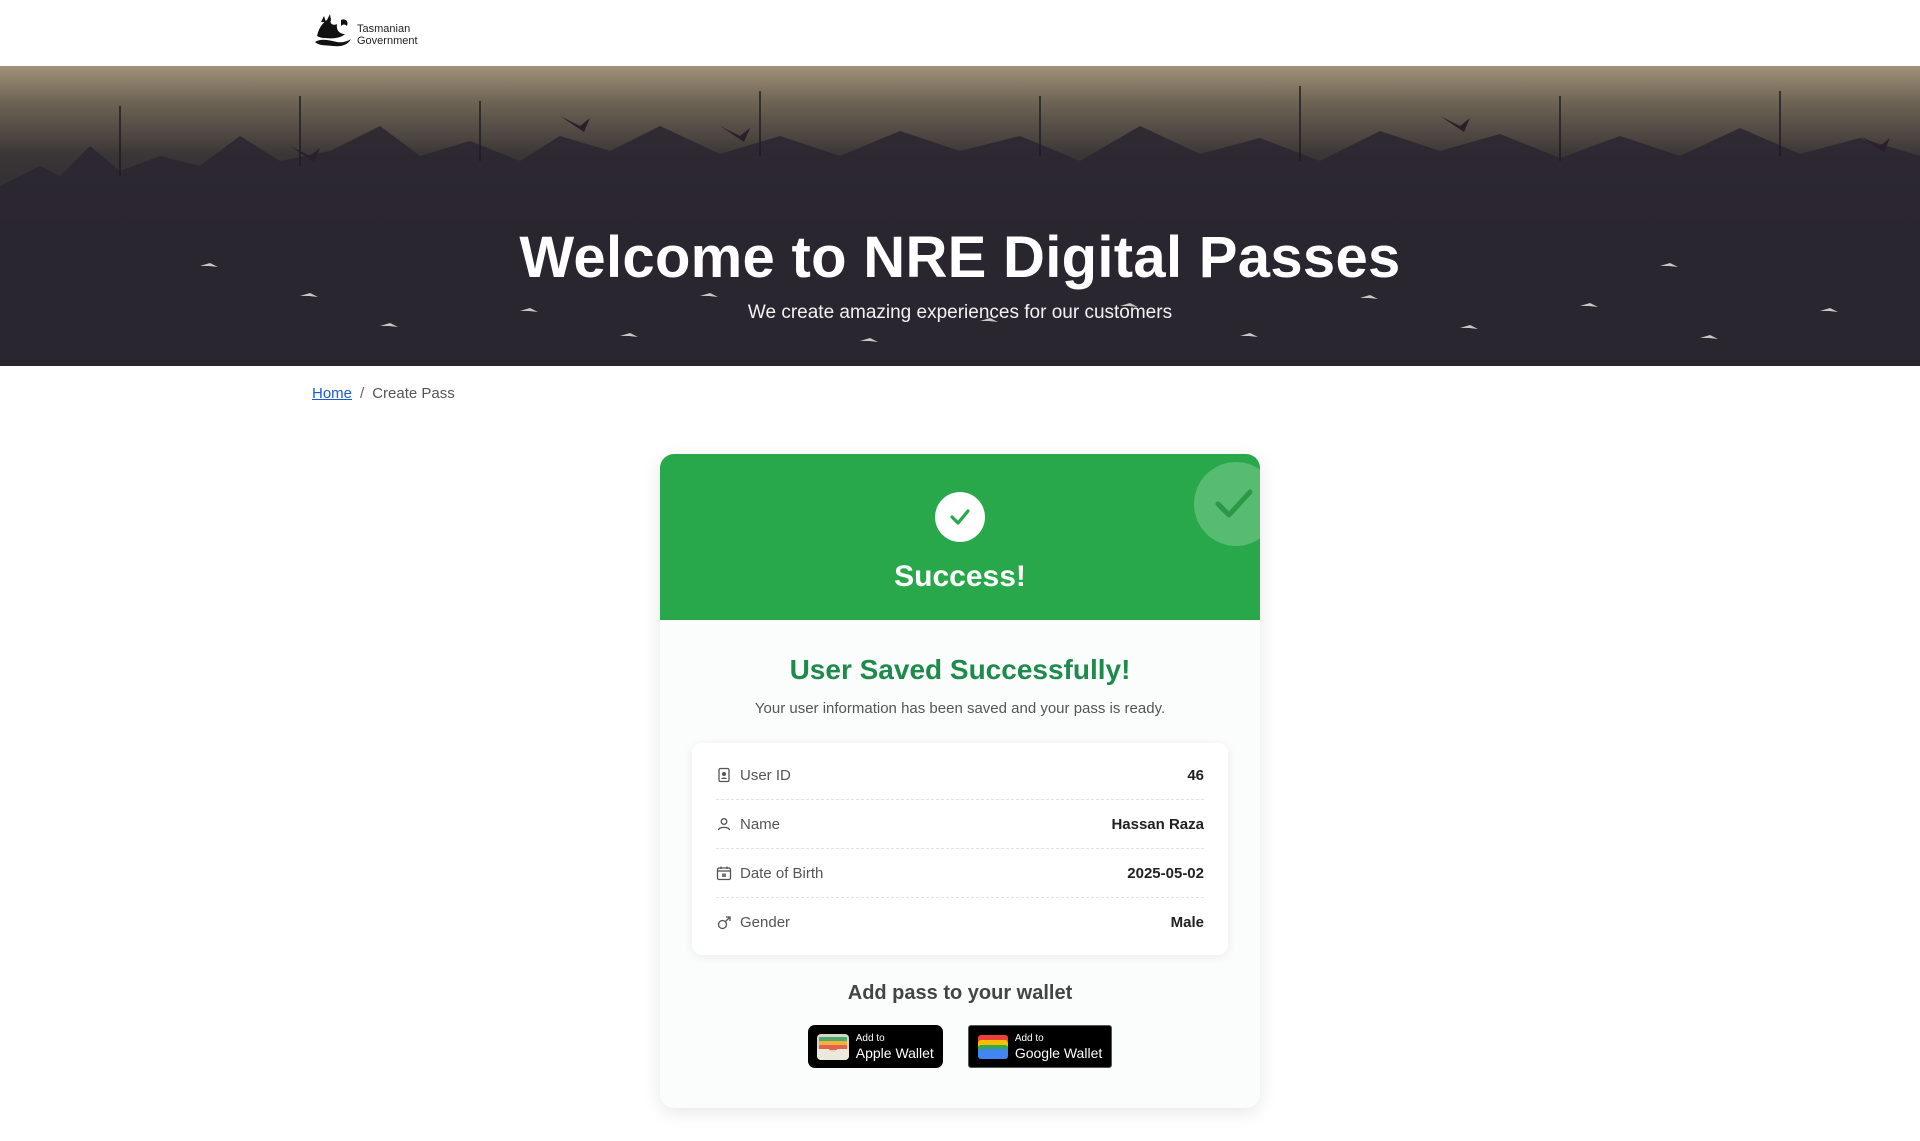 This screenshot has height=1141, width=1920. What do you see at coordinates (960, 1046) in the screenshot?
I see `wallet-buttons: Add to Apple Wallet Add to Google Wallet` at bounding box center [960, 1046].